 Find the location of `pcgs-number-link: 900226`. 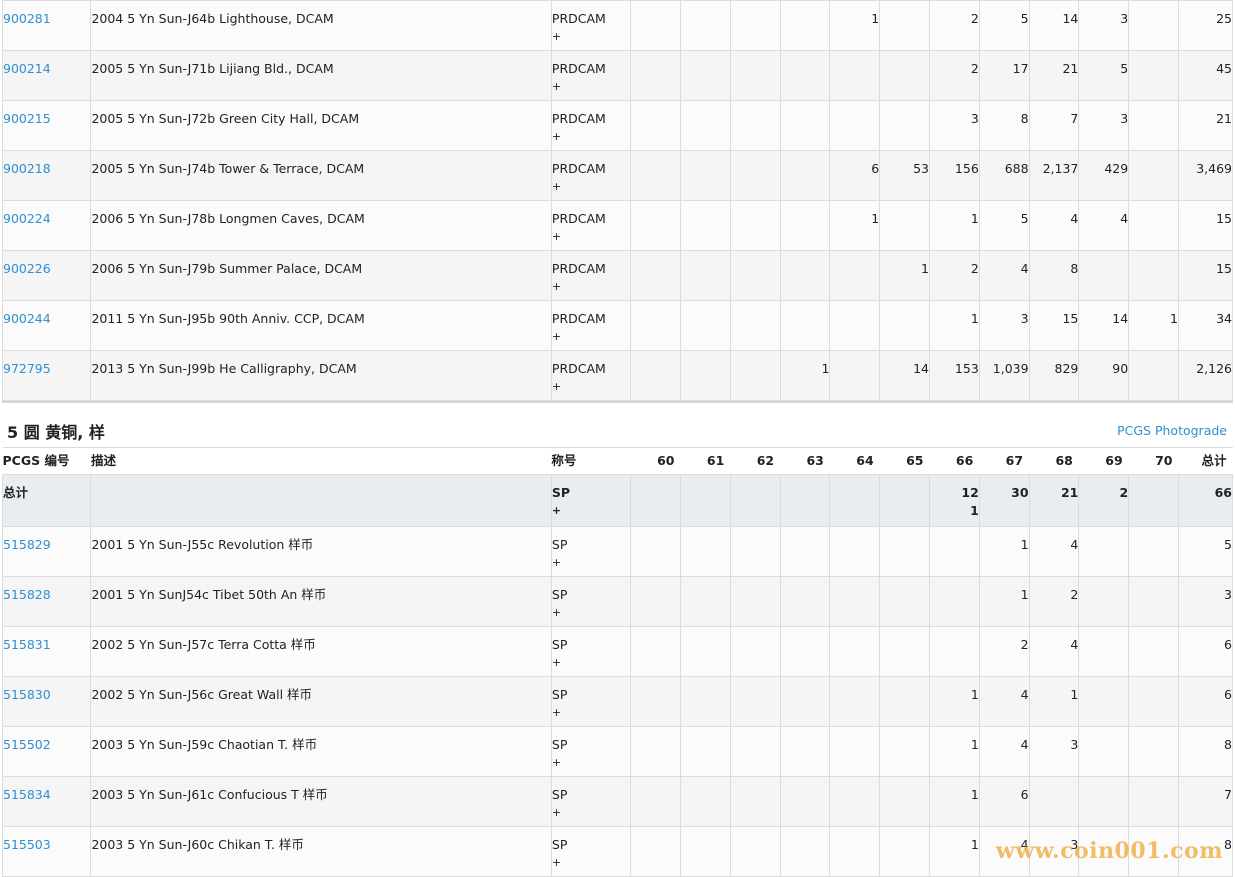

pcgs-number-link: 900226 is located at coordinates (47, 268).